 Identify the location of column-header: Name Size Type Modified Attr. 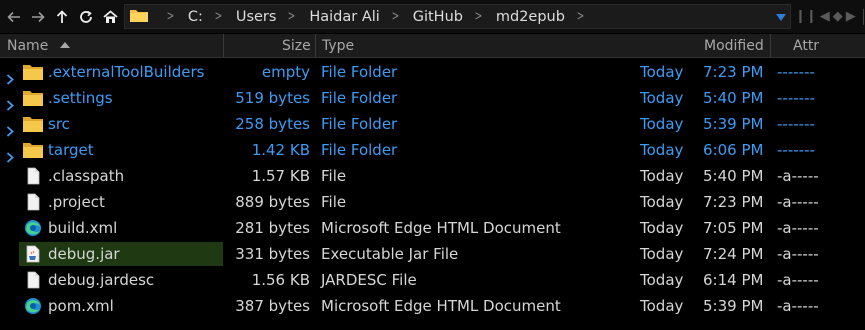
(432, 46).